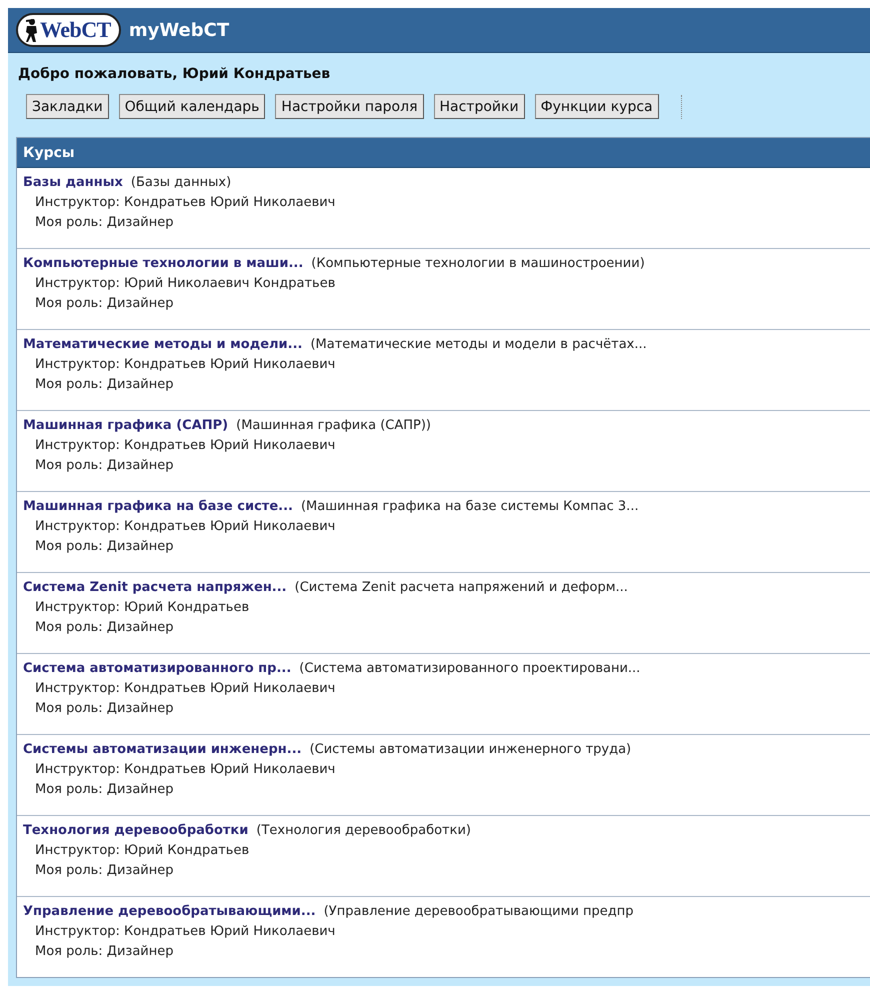 Image resolution: width=870 pixels, height=1000 pixels. What do you see at coordinates (479, 106) in the screenshot?
I see `toolbar-button: Настройки` at bounding box center [479, 106].